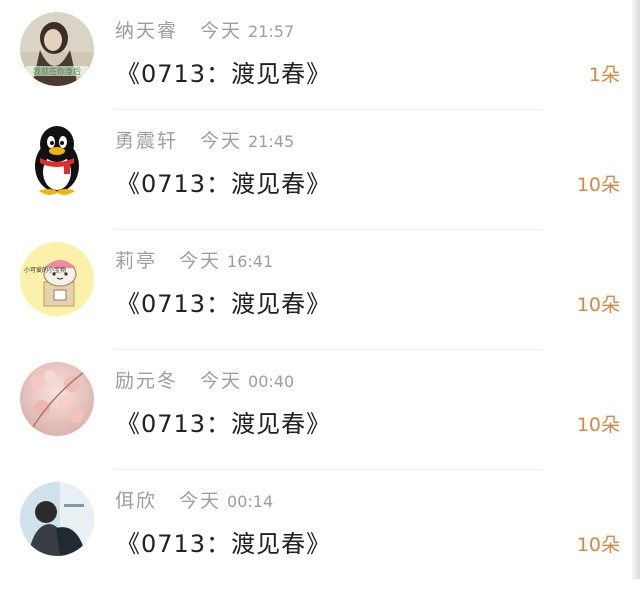 Image resolution: width=640 pixels, height=590 pixels. Describe the element at coordinates (604, 75) in the screenshot. I see `flower-count: 1朵` at that location.